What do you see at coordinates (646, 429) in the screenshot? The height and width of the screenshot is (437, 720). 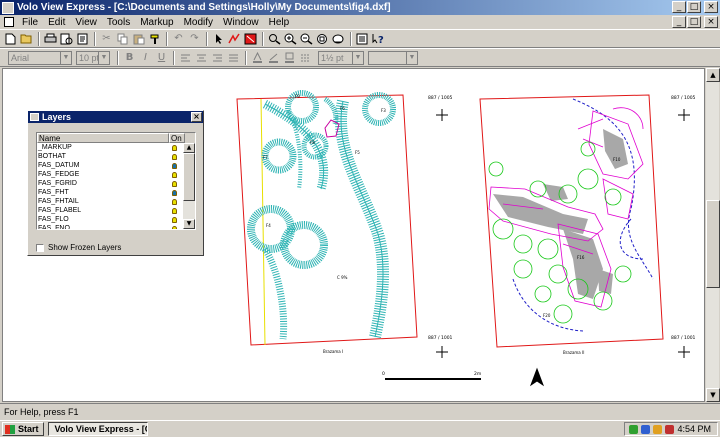 I see `bluetooth-icon` at bounding box center [646, 429].